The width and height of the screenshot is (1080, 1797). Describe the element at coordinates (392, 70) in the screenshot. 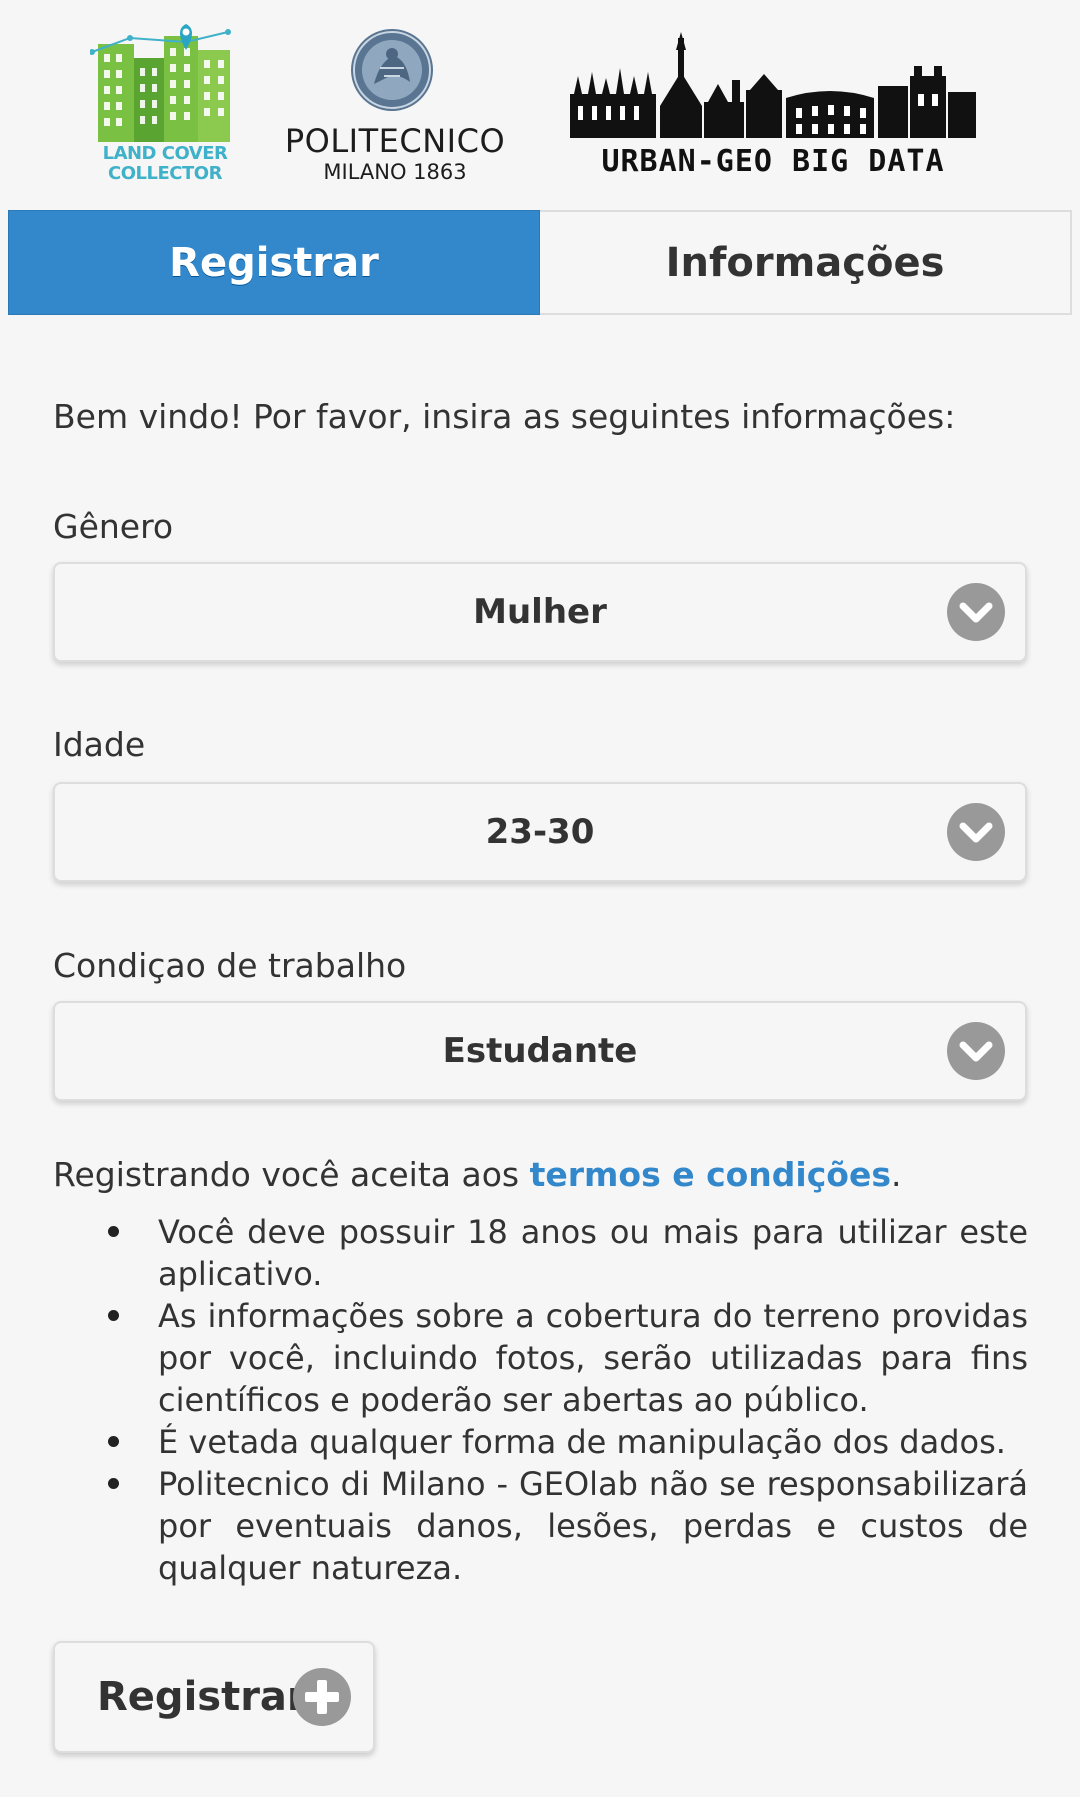

I see `politecnico-seal-icon` at that location.